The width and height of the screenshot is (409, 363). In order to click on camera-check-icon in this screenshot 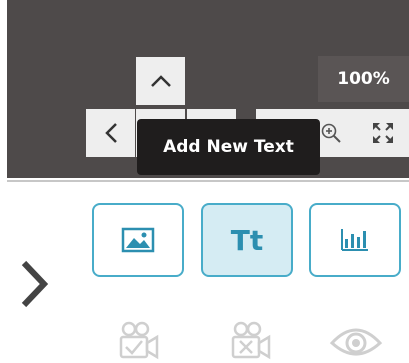, I will do `click(139, 340)`.